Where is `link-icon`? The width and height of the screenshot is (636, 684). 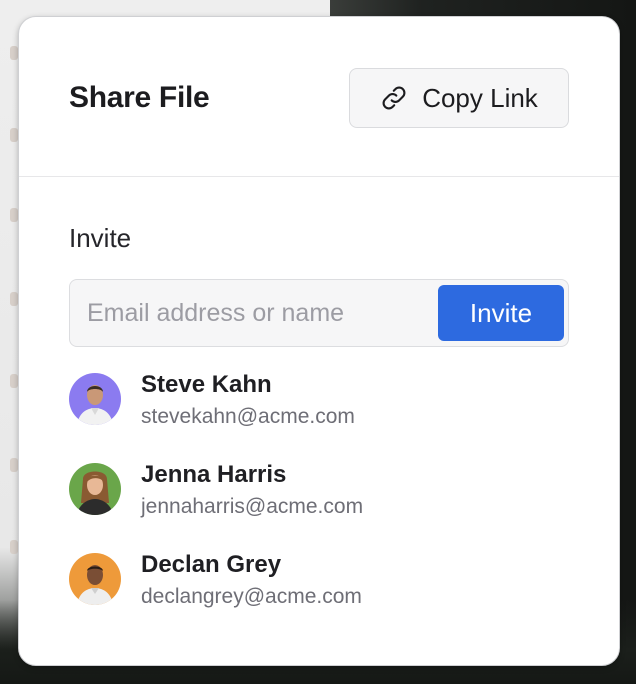 link-icon is located at coordinates (394, 98).